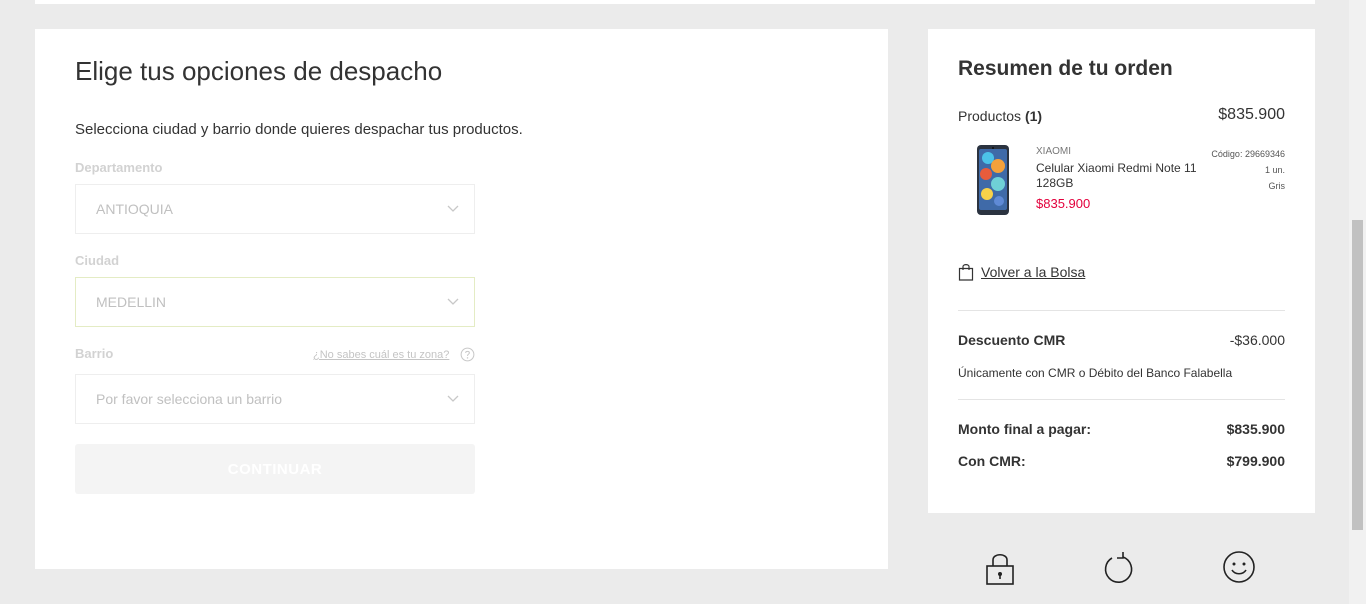  I want to click on department-select: ANTIOQUIA, so click(275, 209).